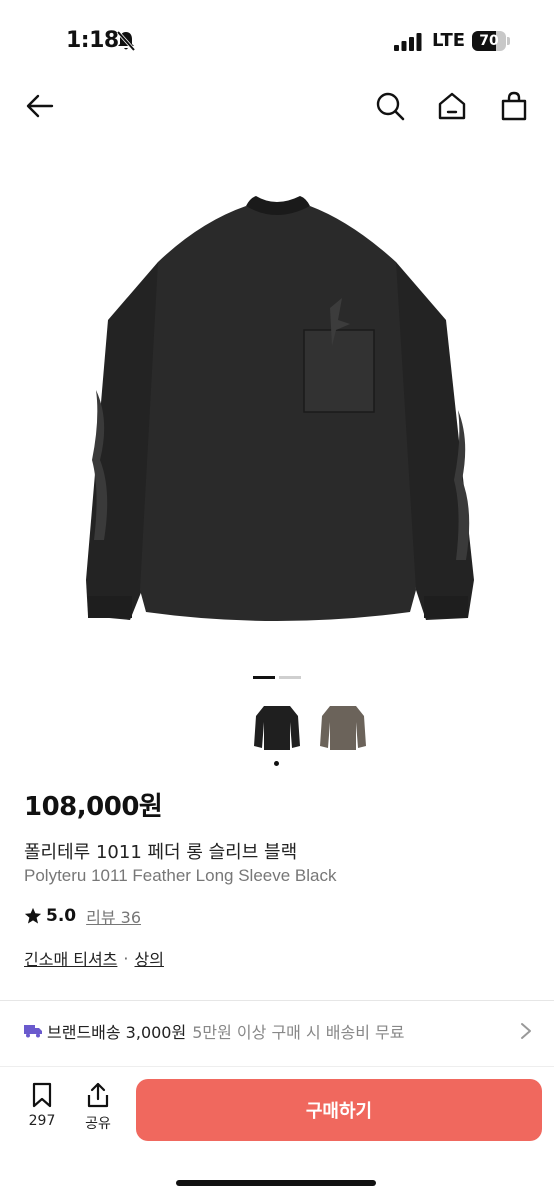 Image resolution: width=554 pixels, height=1200 pixels. Describe the element at coordinates (278, 677) in the screenshot. I see `image-pager` at that location.